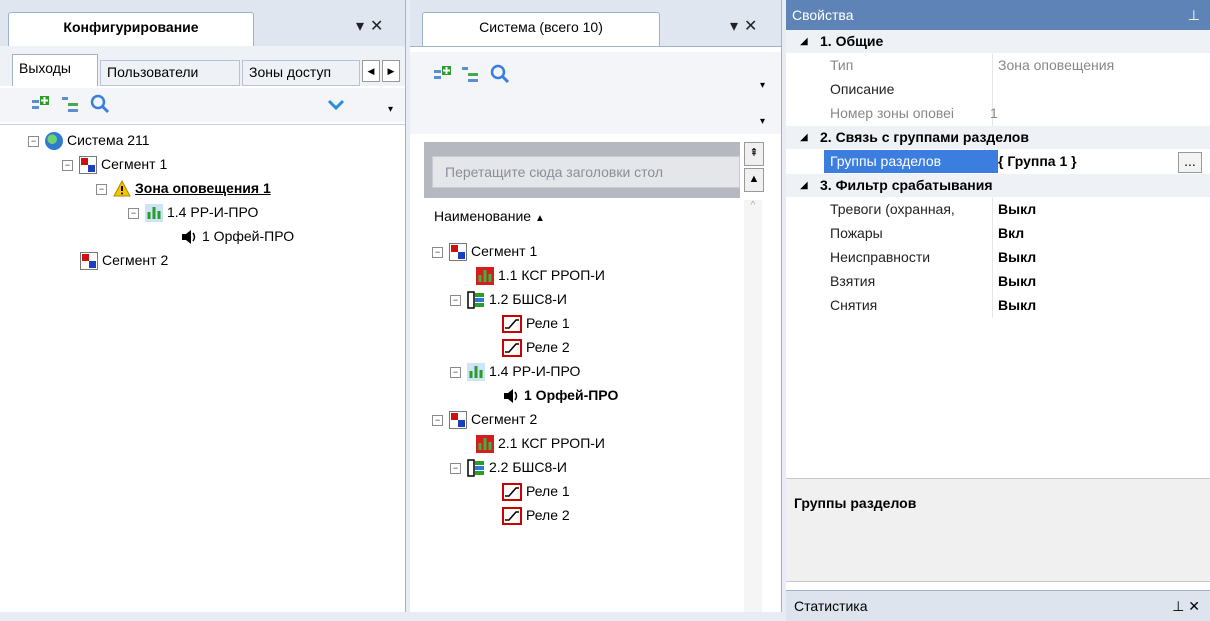 Image resolution: width=1210 pixels, height=621 pixels. I want to click on prop-value: Вкл, so click(1011, 233).